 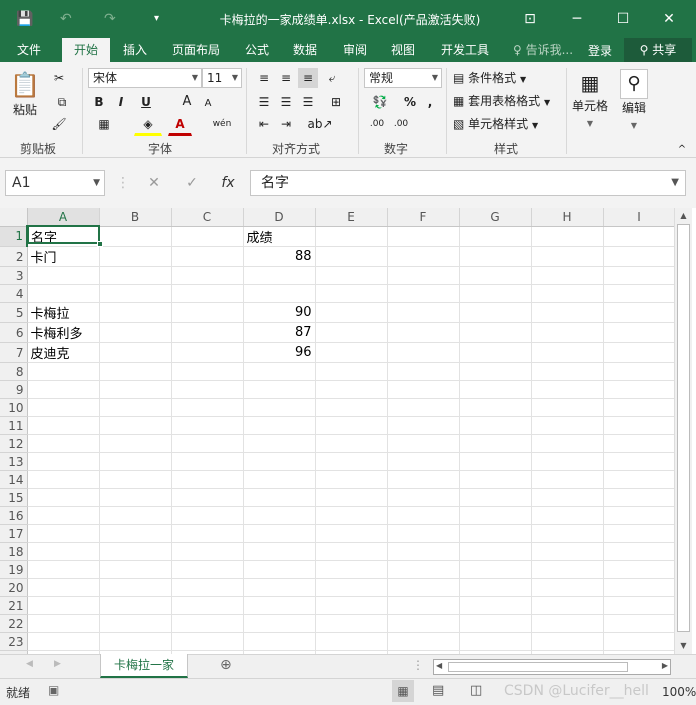 I want to click on sheet-tab: 卡梅拉一家, so click(x=144, y=666).